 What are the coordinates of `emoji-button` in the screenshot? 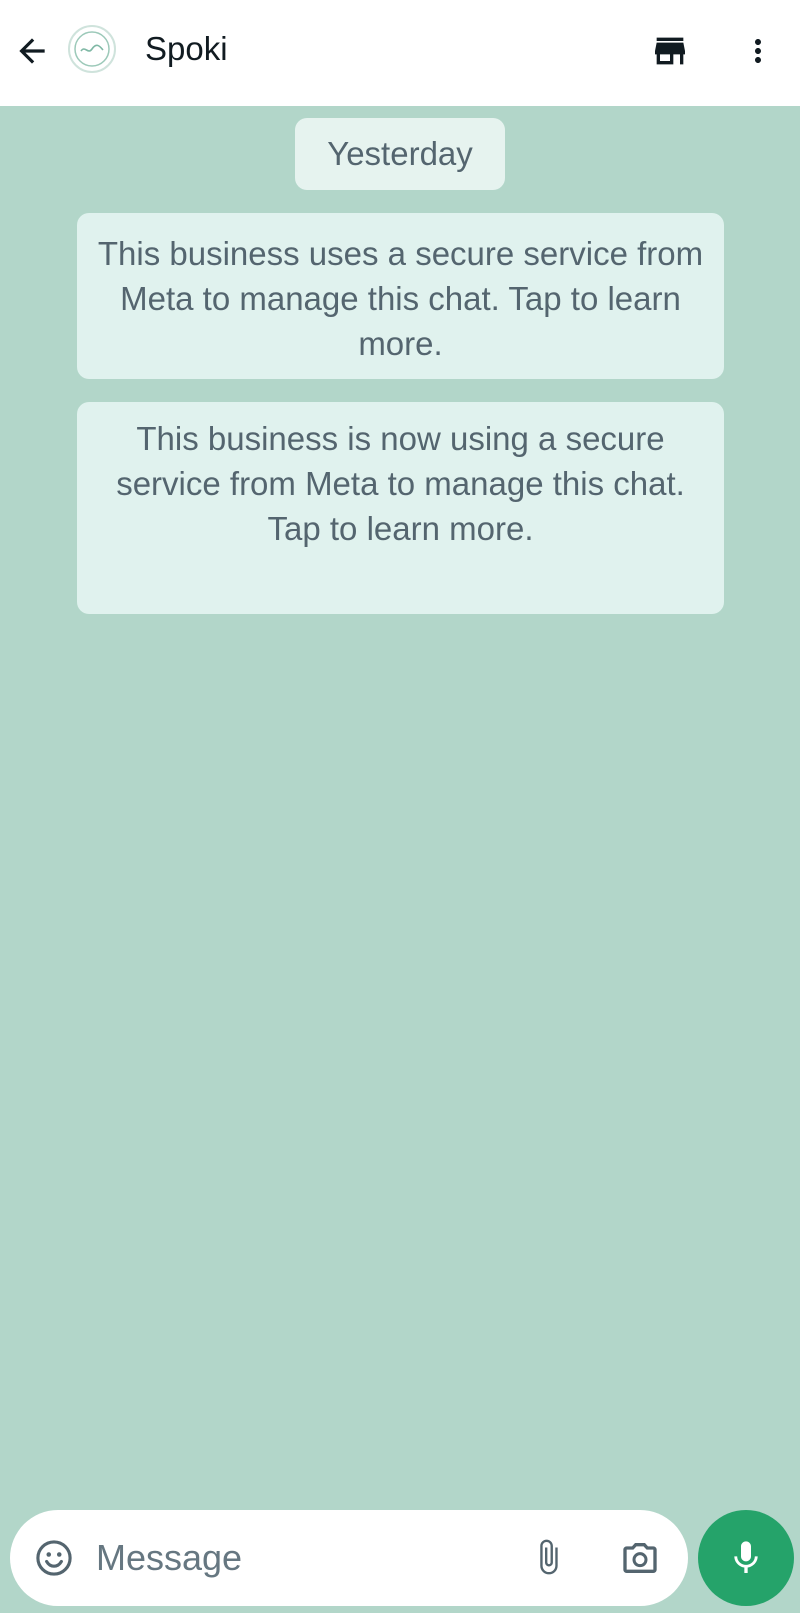 It's located at (54, 1558).